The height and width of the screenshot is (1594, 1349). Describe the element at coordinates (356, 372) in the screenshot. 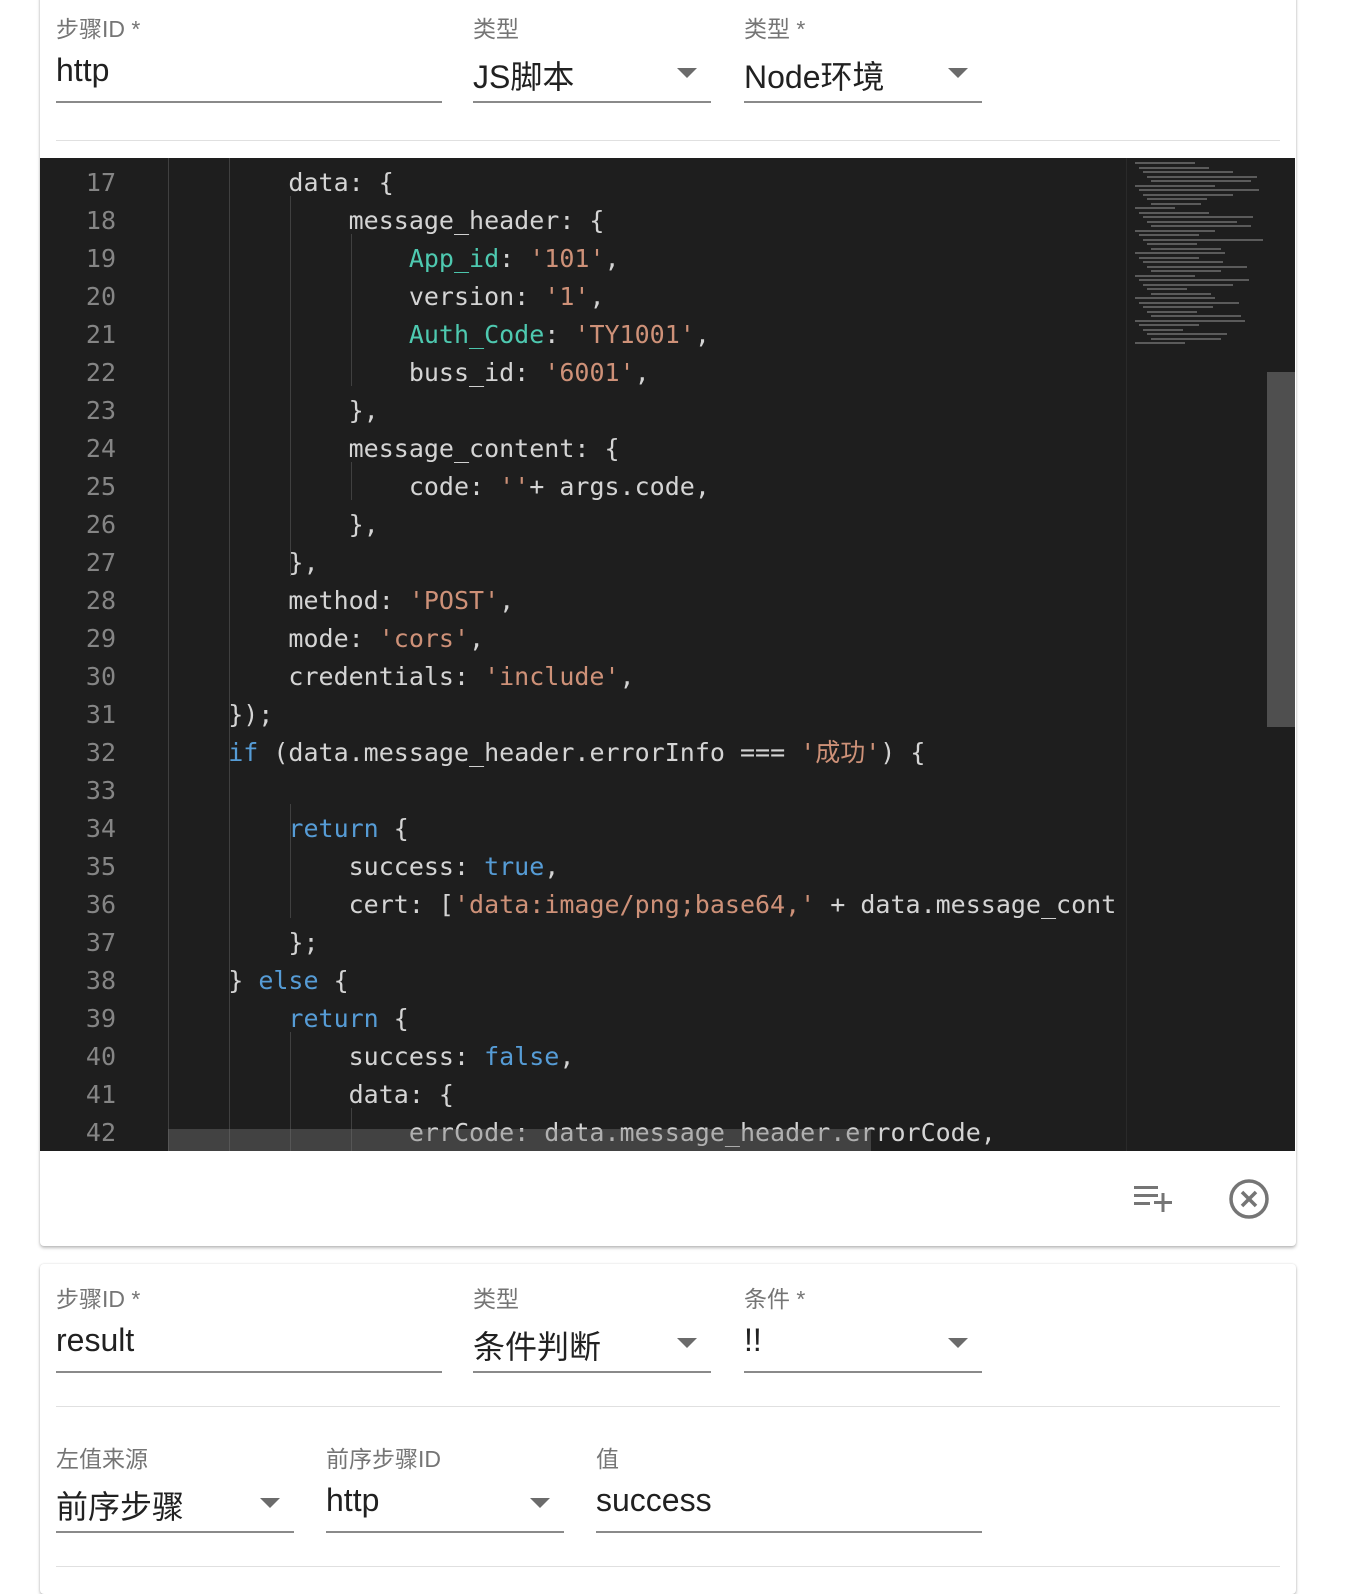

I see `code-token: buss_id:` at that location.